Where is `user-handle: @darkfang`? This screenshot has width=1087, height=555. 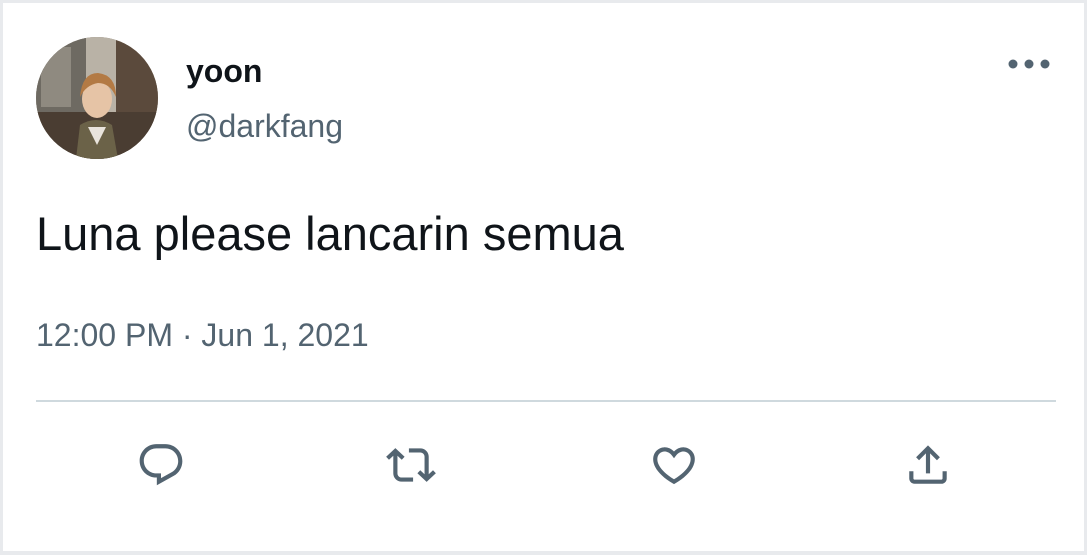
user-handle: @darkfang is located at coordinates (264, 126).